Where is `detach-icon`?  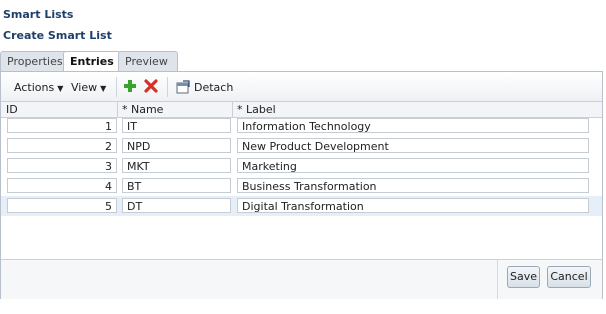 detach-icon is located at coordinates (183, 87).